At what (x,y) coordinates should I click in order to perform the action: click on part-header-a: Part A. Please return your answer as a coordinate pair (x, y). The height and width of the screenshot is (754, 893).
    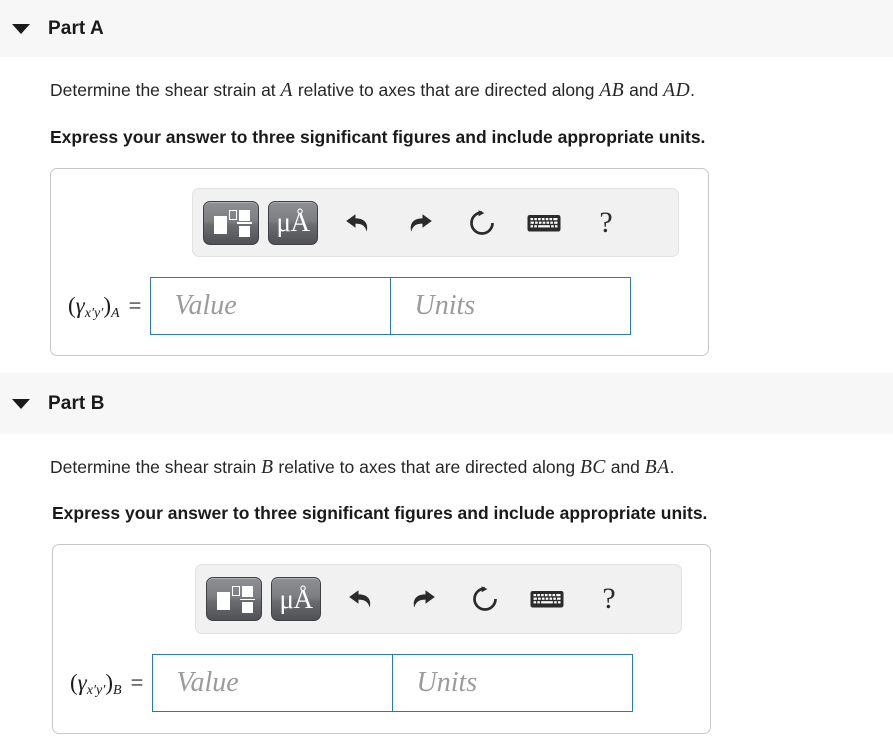
    Looking at the image, I should click on (446, 28).